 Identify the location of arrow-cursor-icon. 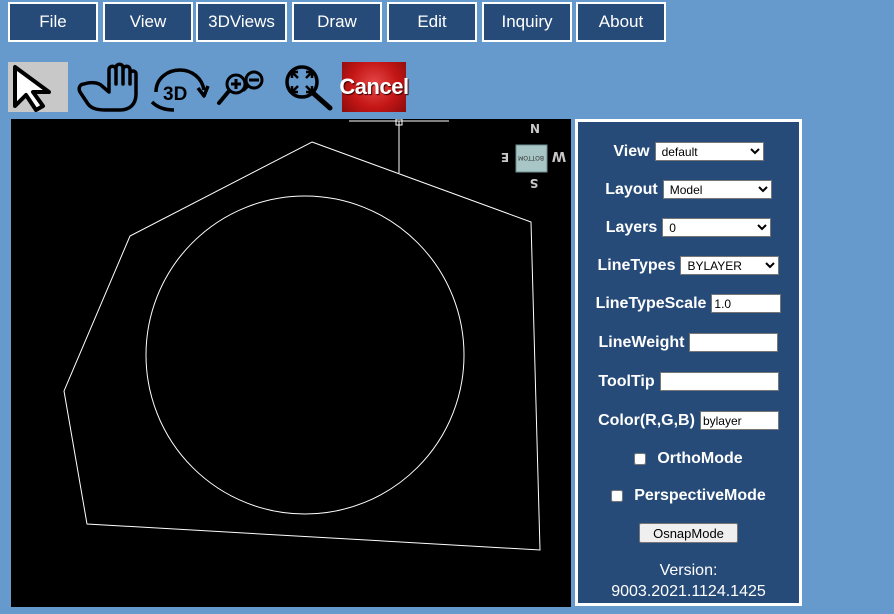
(32, 88).